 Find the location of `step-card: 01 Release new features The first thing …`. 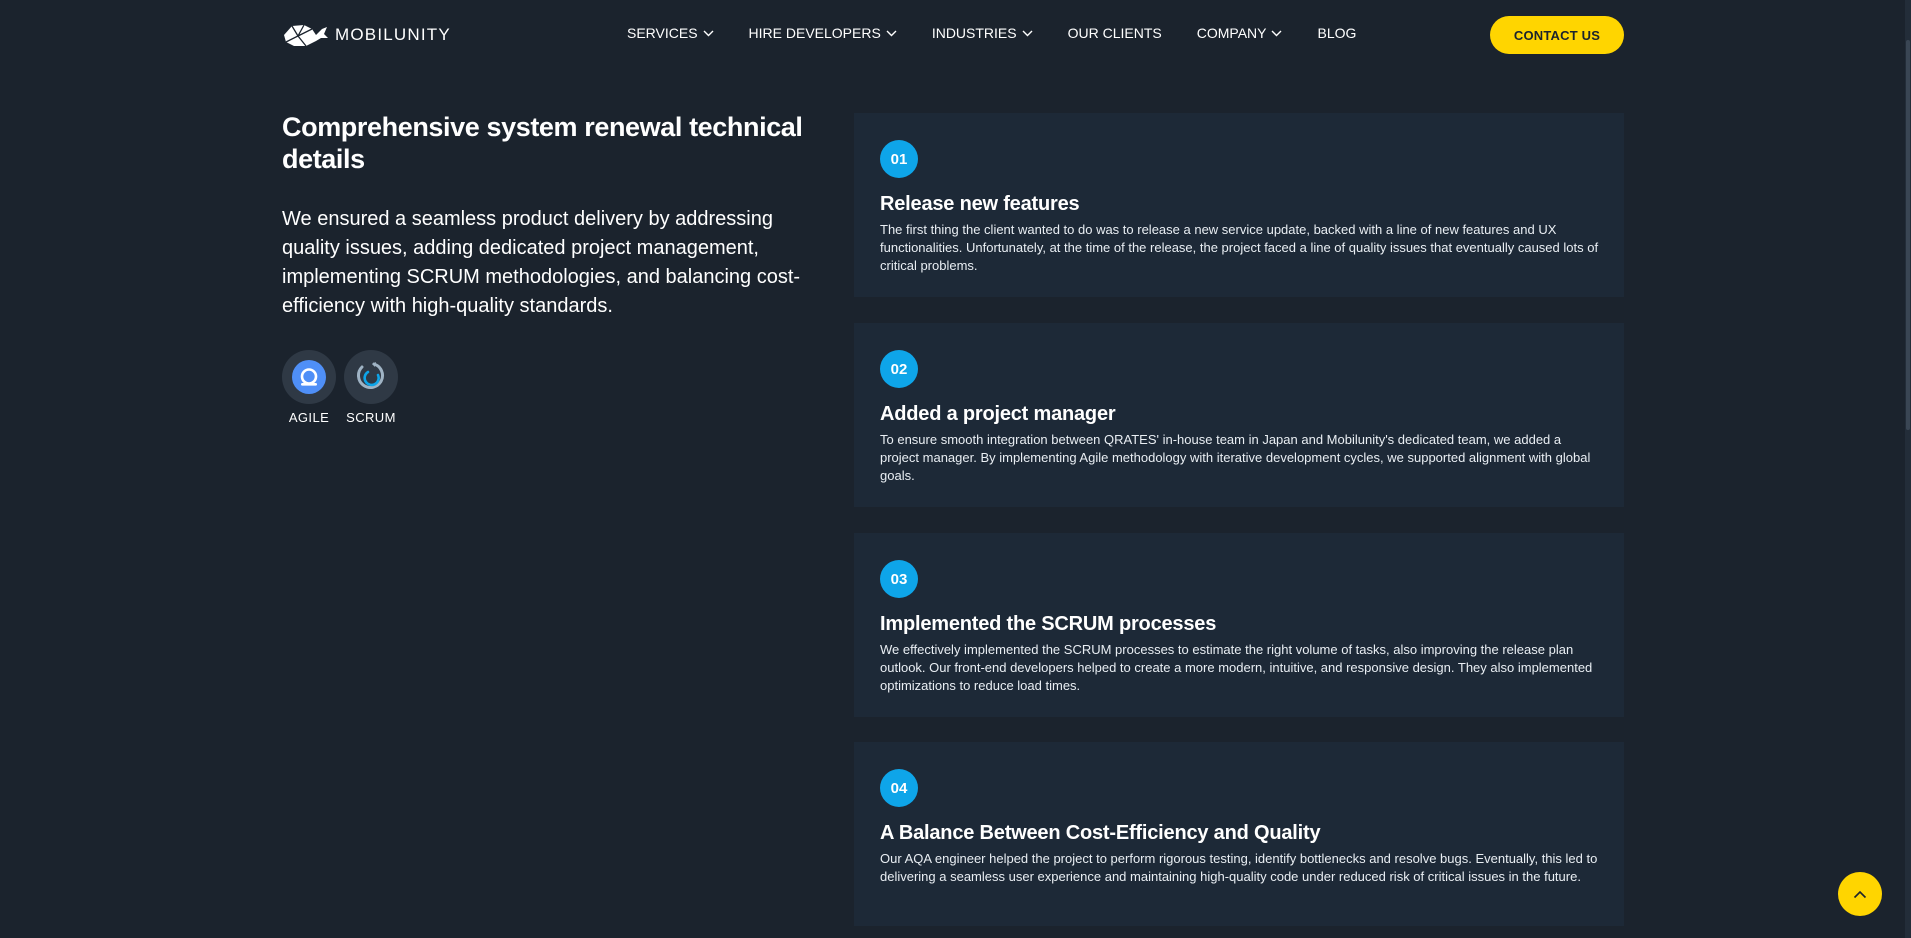

step-card: 01 Release new features The first thing … is located at coordinates (1239, 205).